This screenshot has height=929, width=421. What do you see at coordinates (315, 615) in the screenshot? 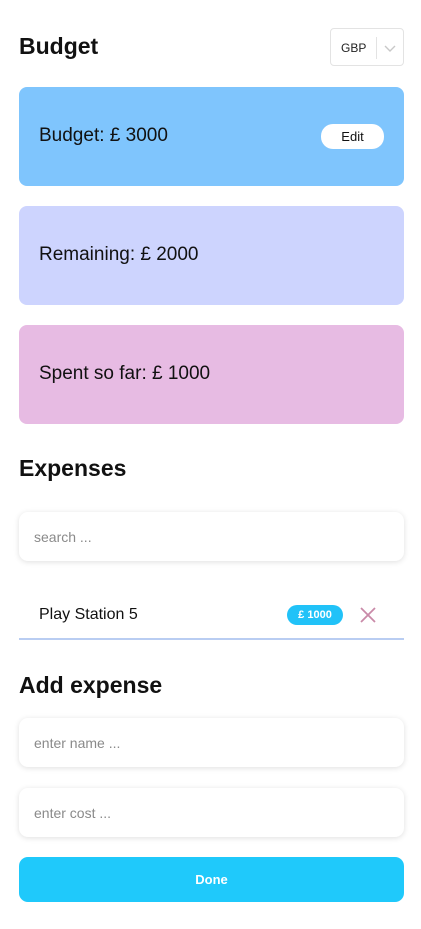
I see `expense-cost-badge: £ 1000` at bounding box center [315, 615].